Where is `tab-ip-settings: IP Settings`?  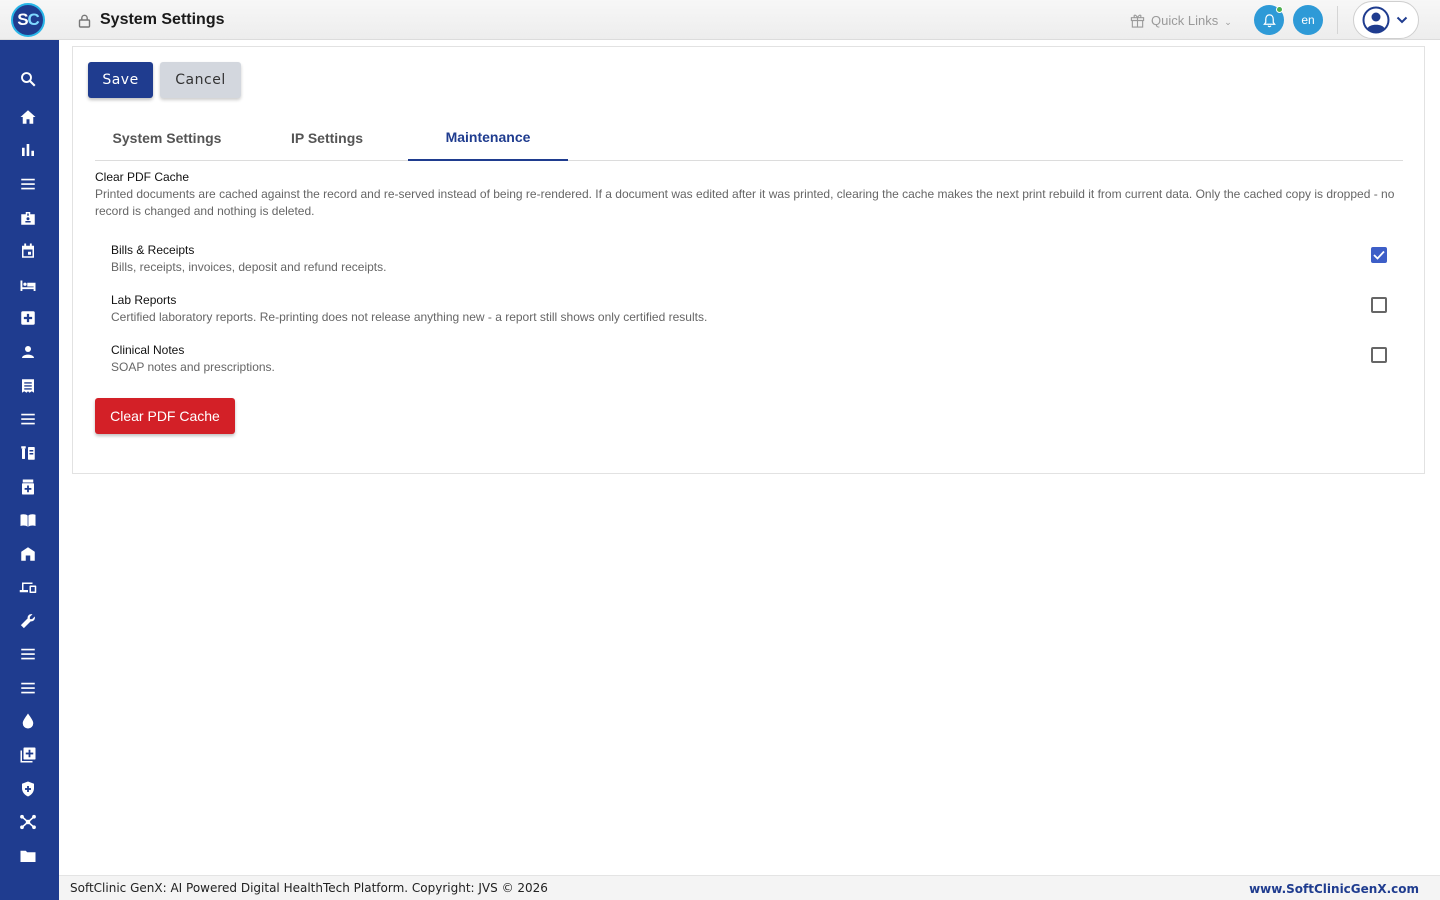 tab-ip-settings: IP Settings is located at coordinates (327, 138).